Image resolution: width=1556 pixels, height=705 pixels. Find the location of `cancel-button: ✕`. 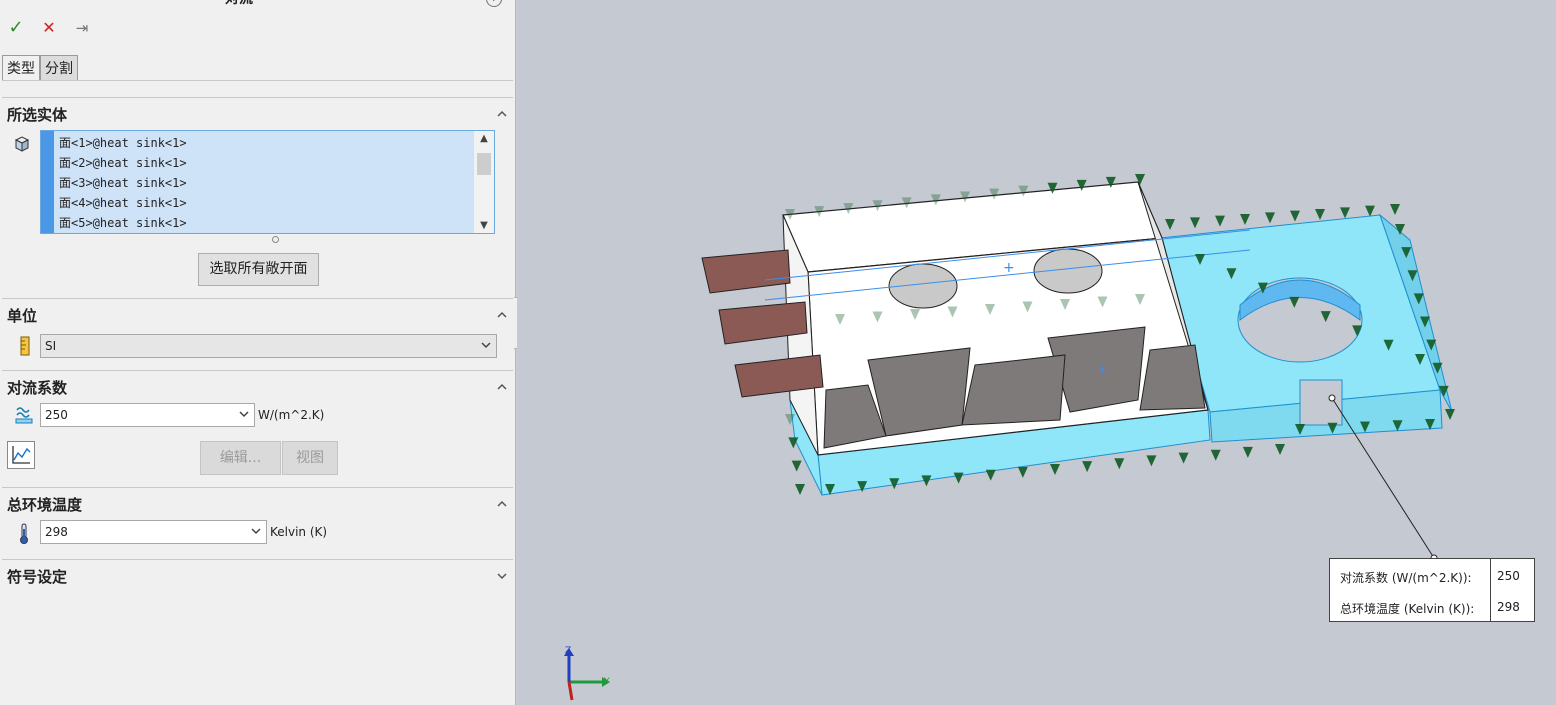

cancel-button: ✕ is located at coordinates (49, 28).